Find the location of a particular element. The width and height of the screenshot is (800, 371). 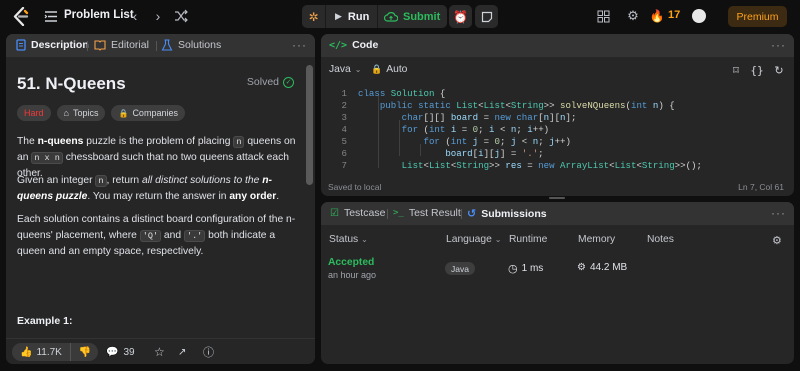

memory-value: ⚙ 44.2 MB is located at coordinates (602, 267).